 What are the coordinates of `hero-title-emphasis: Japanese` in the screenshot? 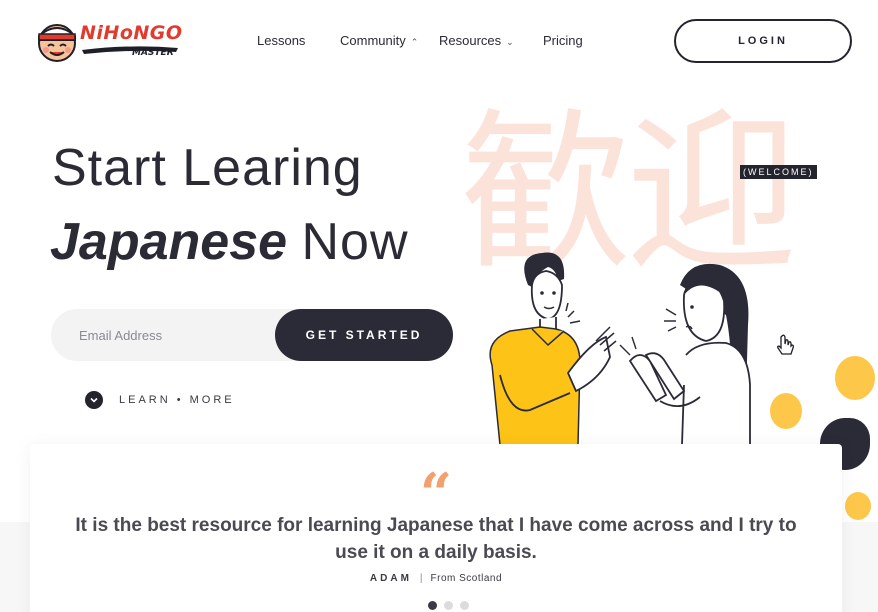 It's located at (169, 242).